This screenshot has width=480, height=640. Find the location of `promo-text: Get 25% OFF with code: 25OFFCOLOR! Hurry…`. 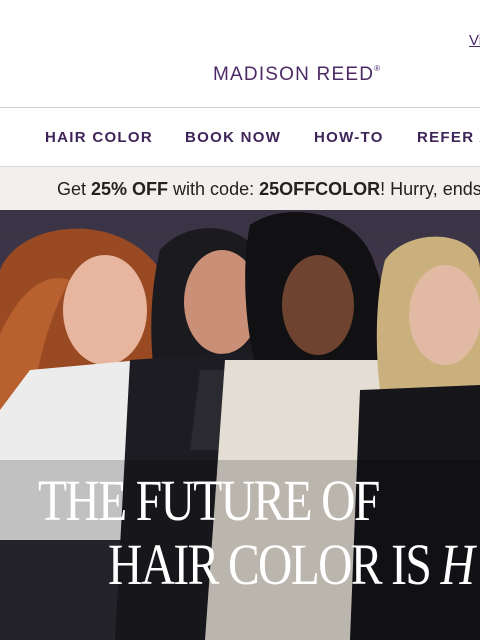

promo-text: Get 25% OFF with code: 25OFFCOLOR! Hurry… is located at coordinates (268, 189).